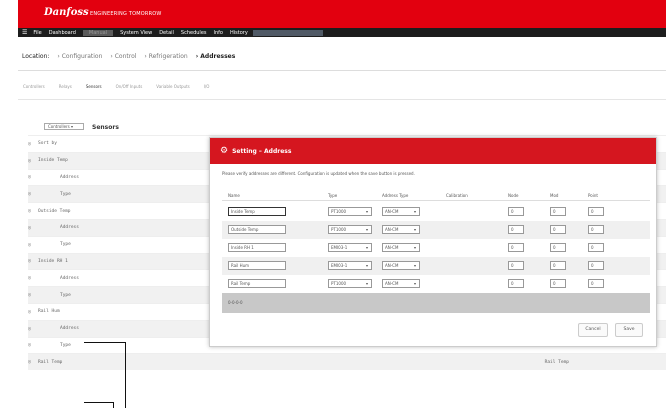 This screenshot has height=408, width=666. Describe the element at coordinates (126, 14) in the screenshot. I see `tagline: ENGINEERING TOMORROW` at that location.